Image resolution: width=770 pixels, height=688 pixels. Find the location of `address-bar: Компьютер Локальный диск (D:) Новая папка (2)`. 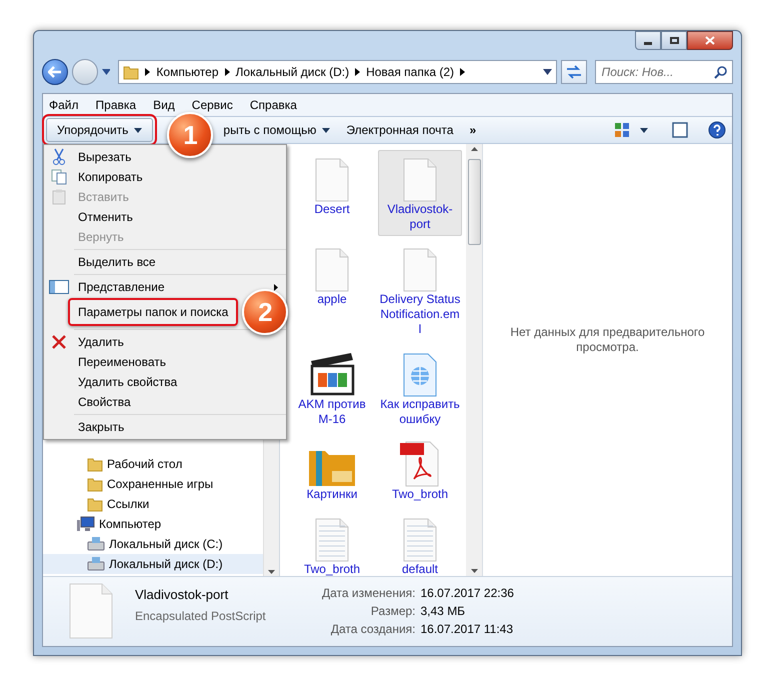

address-bar: Компьютер Локальный диск (D:) Новая папка (2) is located at coordinates (337, 72).